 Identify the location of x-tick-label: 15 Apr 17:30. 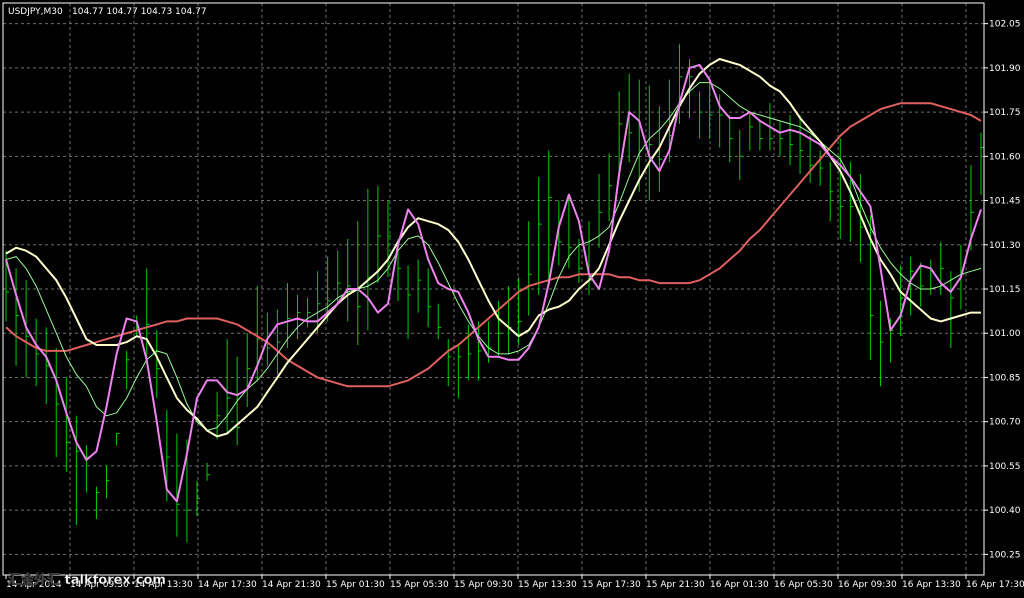
(611, 585).